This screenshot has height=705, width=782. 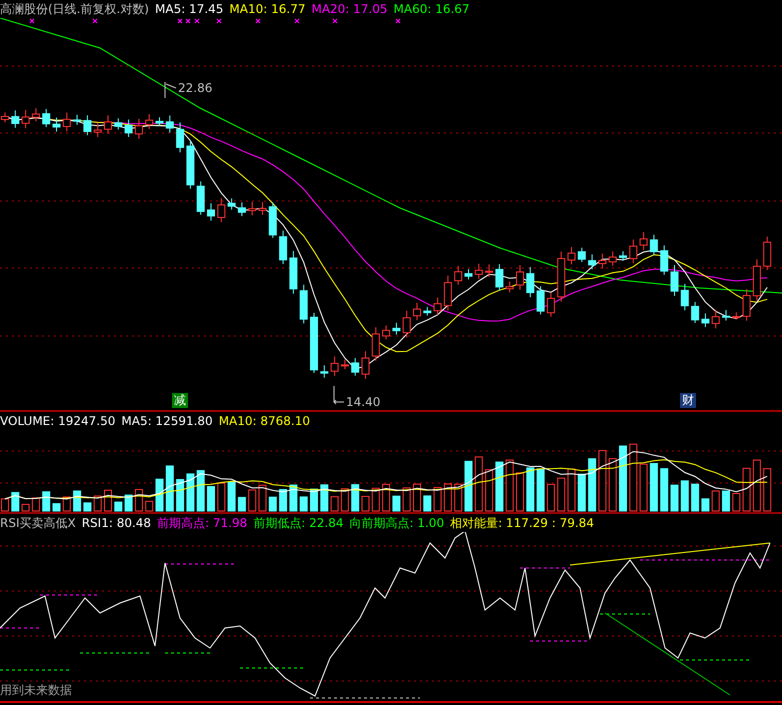 I want to click on legend-label: 高澜股份(日线.前复权.对数), so click(x=74, y=9).